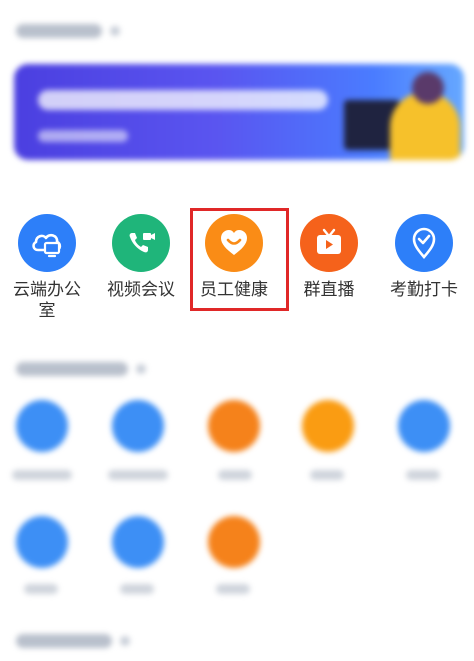 Image resolution: width=474 pixels, height=661 pixels. What do you see at coordinates (424, 290) in the screenshot?
I see `app-label: 考勤打卡` at bounding box center [424, 290].